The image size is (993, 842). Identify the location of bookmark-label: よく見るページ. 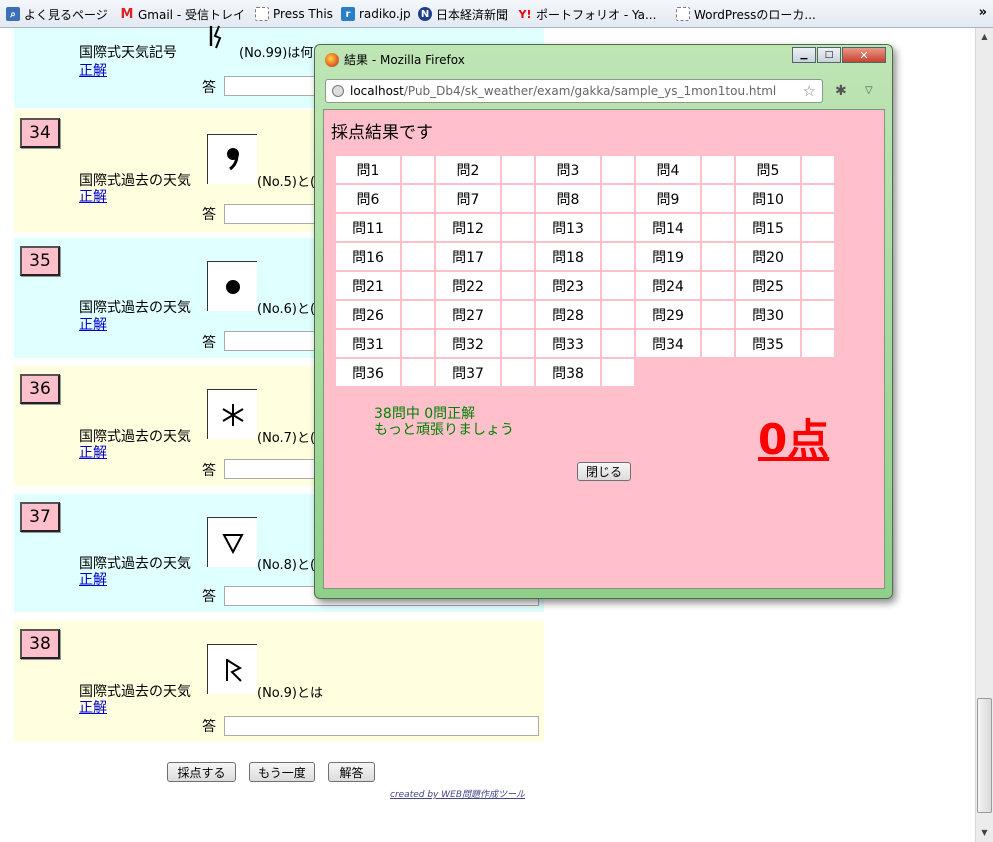
(66, 14).